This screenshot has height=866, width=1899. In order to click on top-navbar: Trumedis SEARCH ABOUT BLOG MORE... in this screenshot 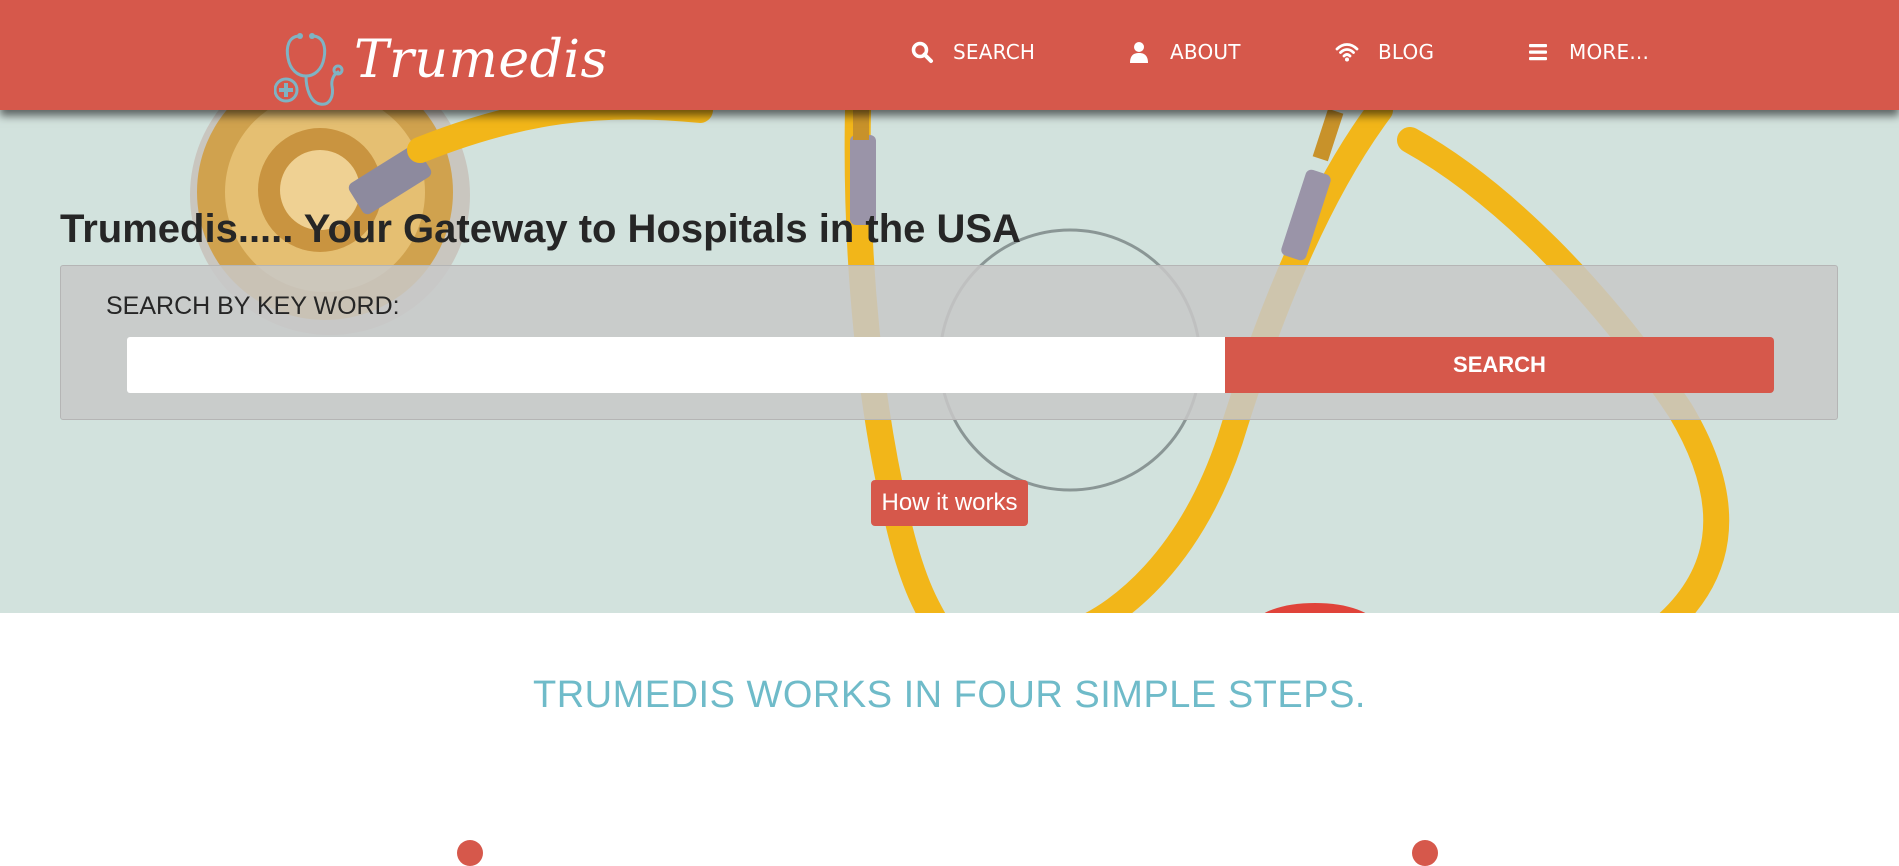, I will do `click(949, 55)`.